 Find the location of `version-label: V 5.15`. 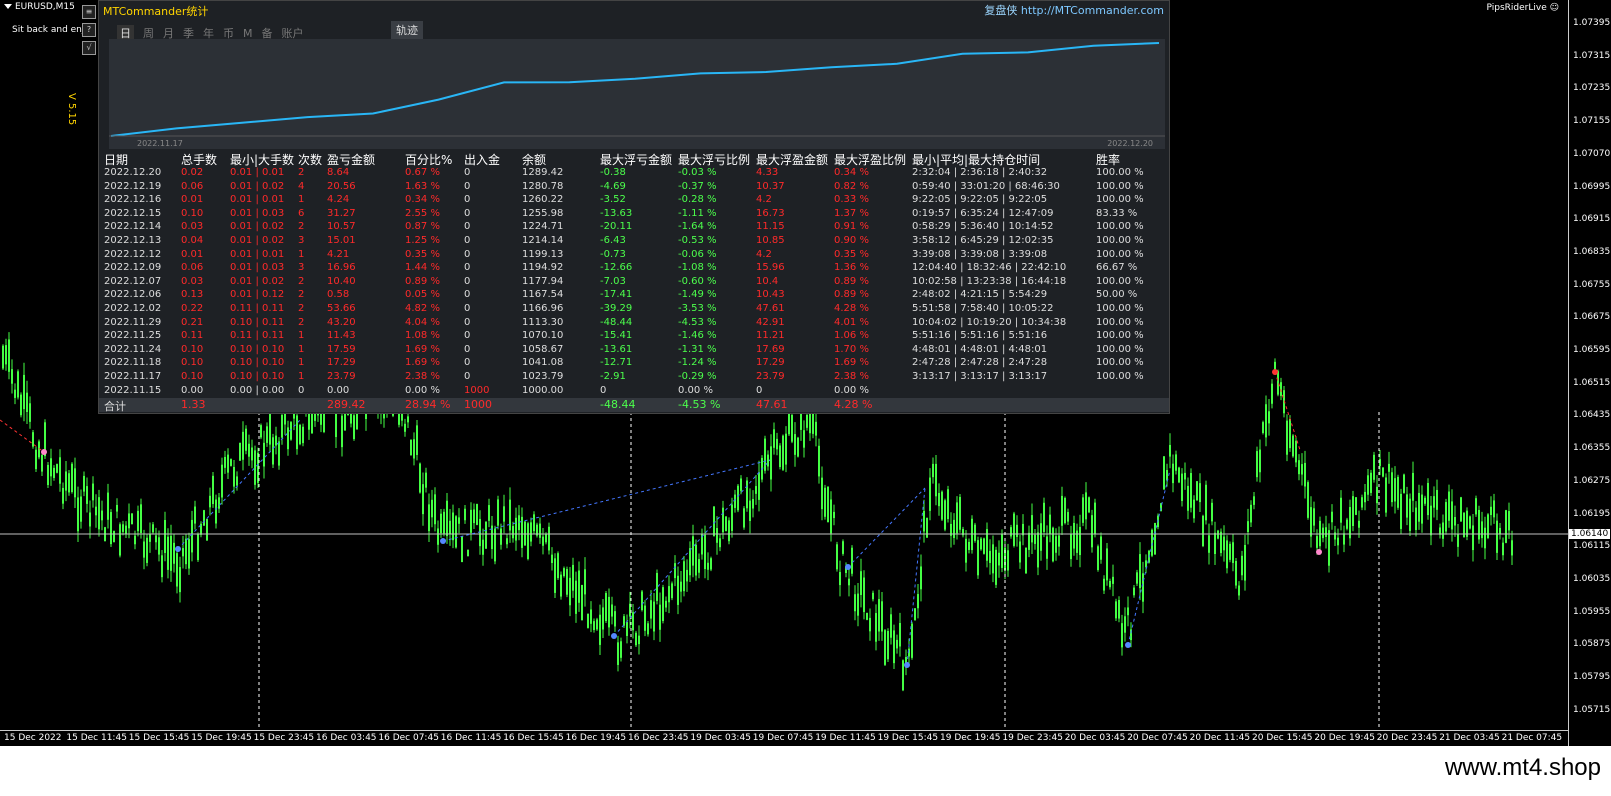

version-label: V 5.15 is located at coordinates (71, 109).